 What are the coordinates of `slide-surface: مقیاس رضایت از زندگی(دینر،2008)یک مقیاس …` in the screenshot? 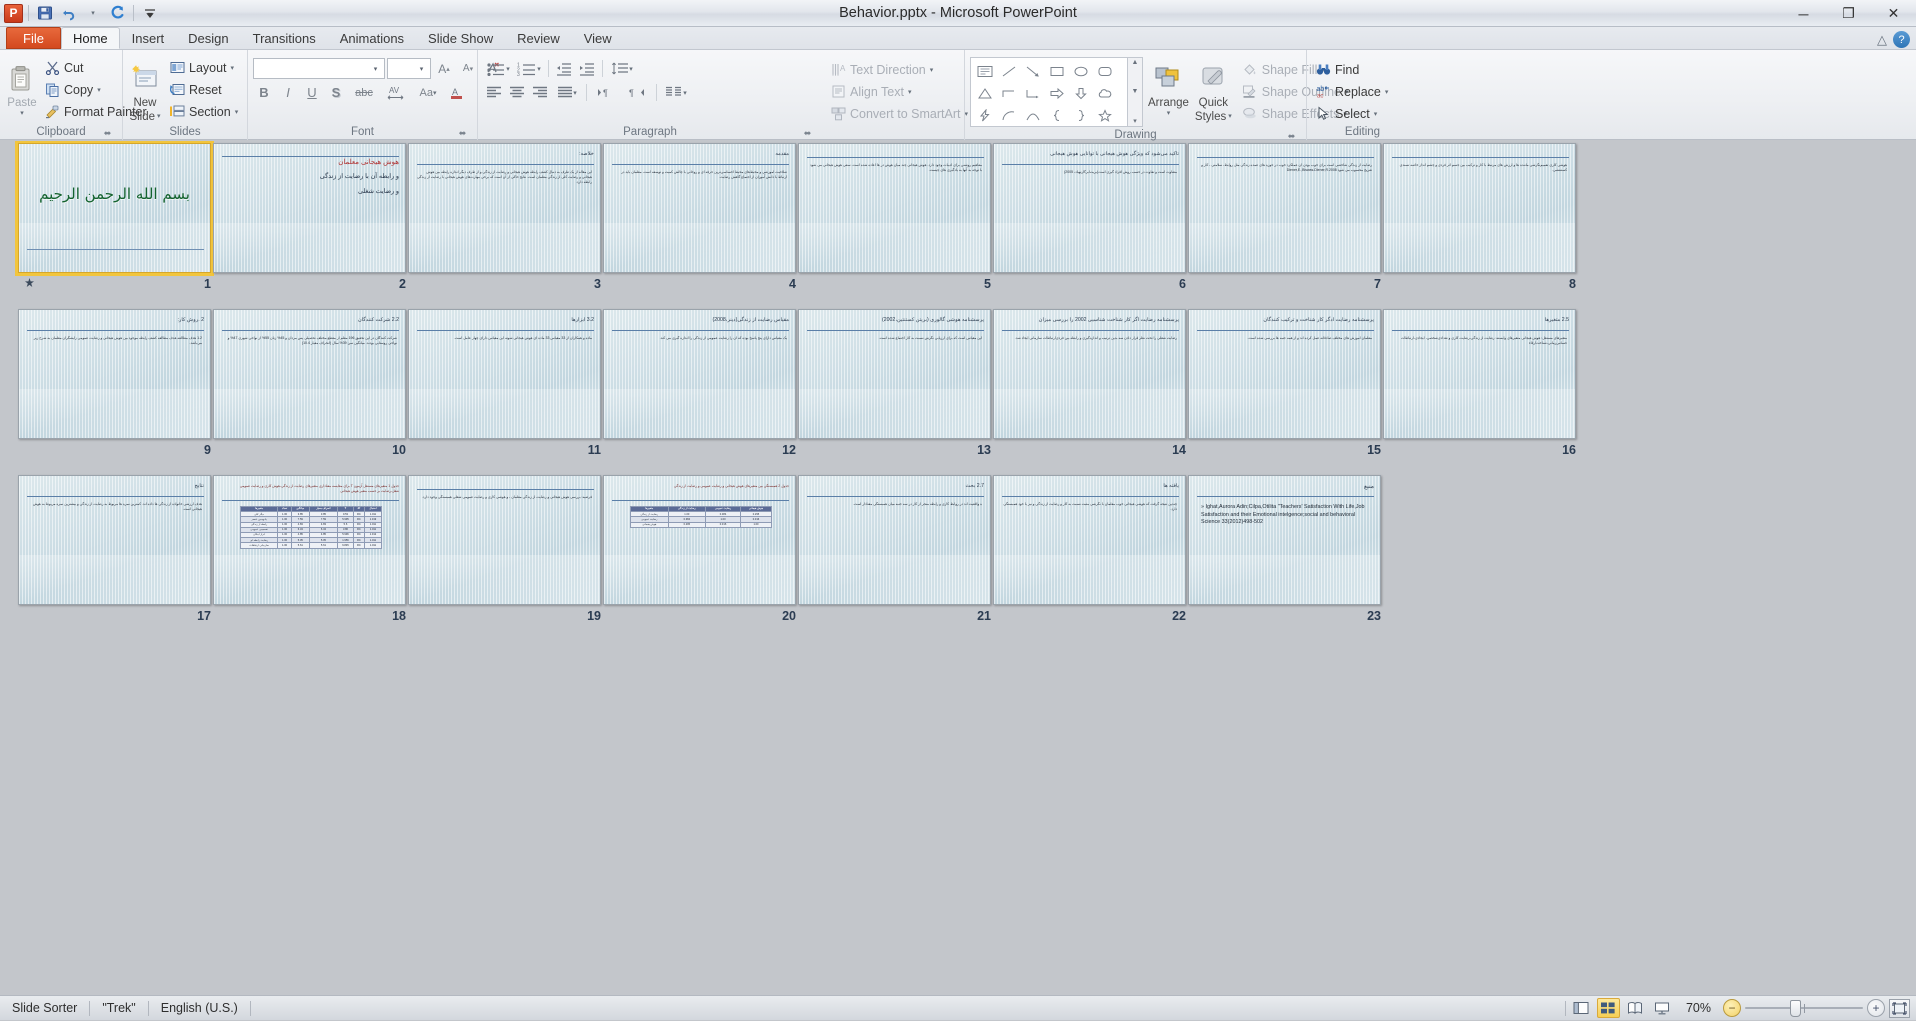 It's located at (699, 374).